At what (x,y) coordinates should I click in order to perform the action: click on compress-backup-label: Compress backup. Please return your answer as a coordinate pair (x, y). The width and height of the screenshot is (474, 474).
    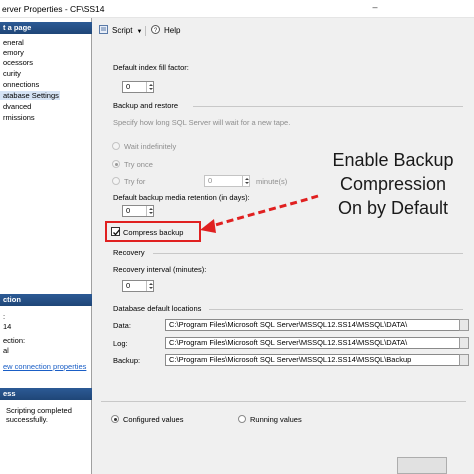
    Looking at the image, I should click on (153, 232).